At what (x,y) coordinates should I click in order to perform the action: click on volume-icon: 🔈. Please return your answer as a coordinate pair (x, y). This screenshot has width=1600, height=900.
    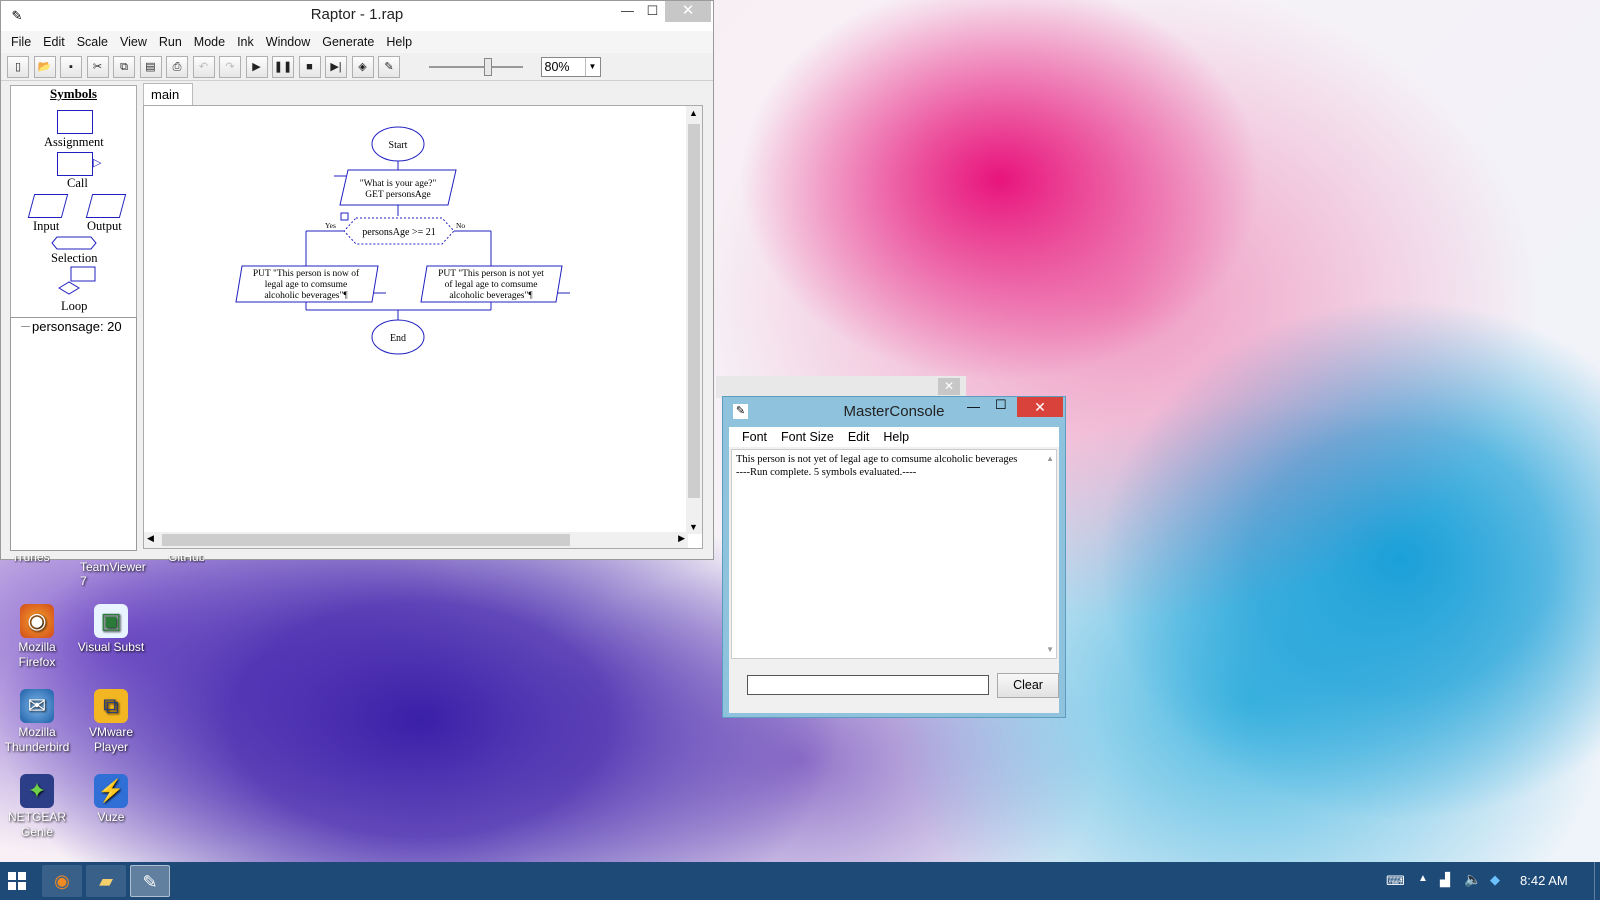
    Looking at the image, I should click on (1472, 879).